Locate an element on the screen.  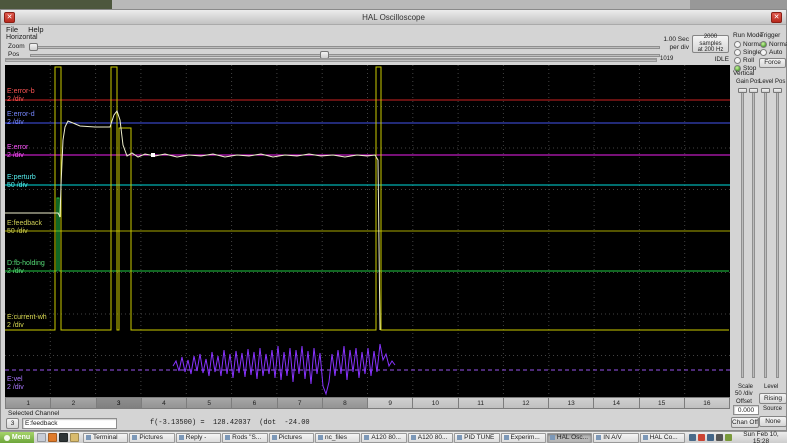
vel-noise-trace is located at coordinates (284, 369).